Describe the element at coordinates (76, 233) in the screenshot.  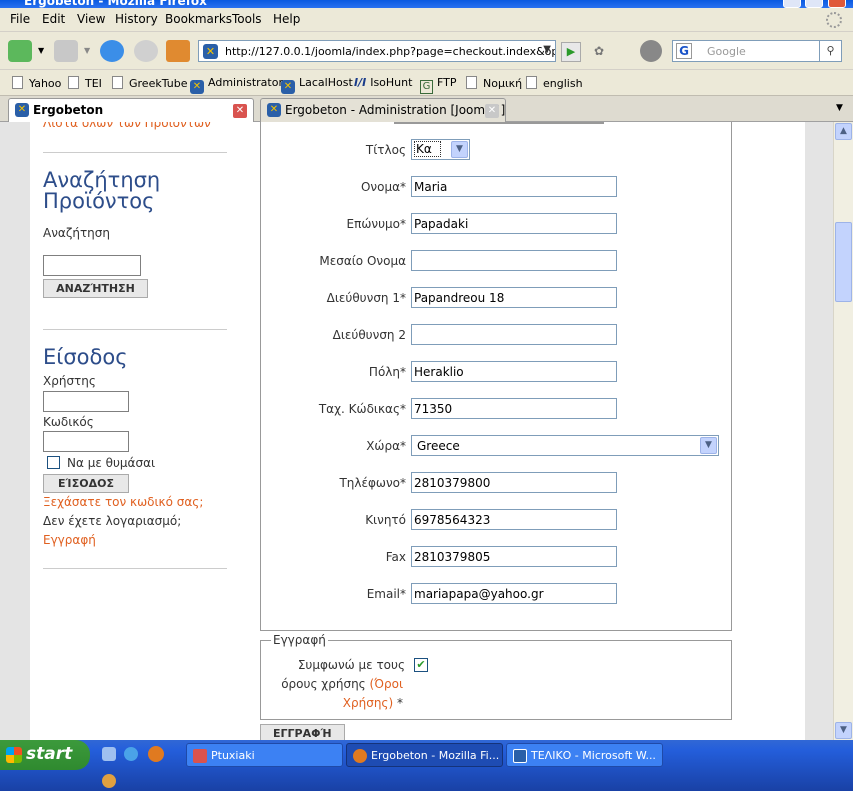
I see `search-label: Αναζήτηση` at that location.